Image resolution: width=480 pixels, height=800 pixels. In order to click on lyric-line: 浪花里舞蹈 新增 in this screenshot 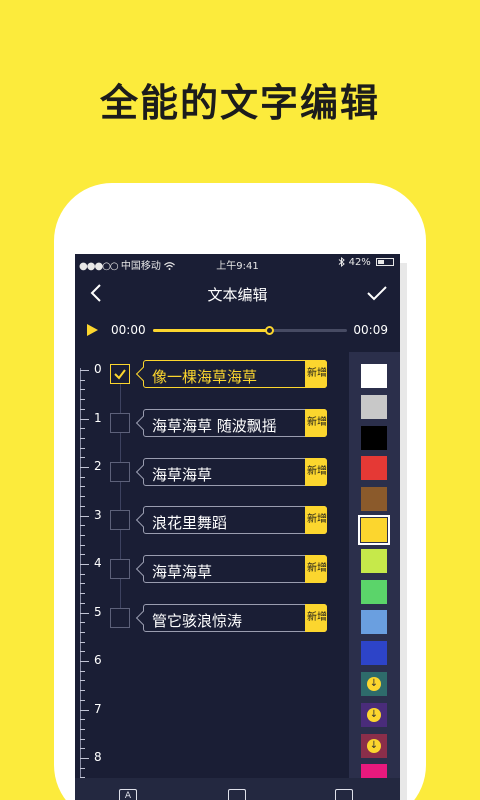, I will do `click(231, 520)`.